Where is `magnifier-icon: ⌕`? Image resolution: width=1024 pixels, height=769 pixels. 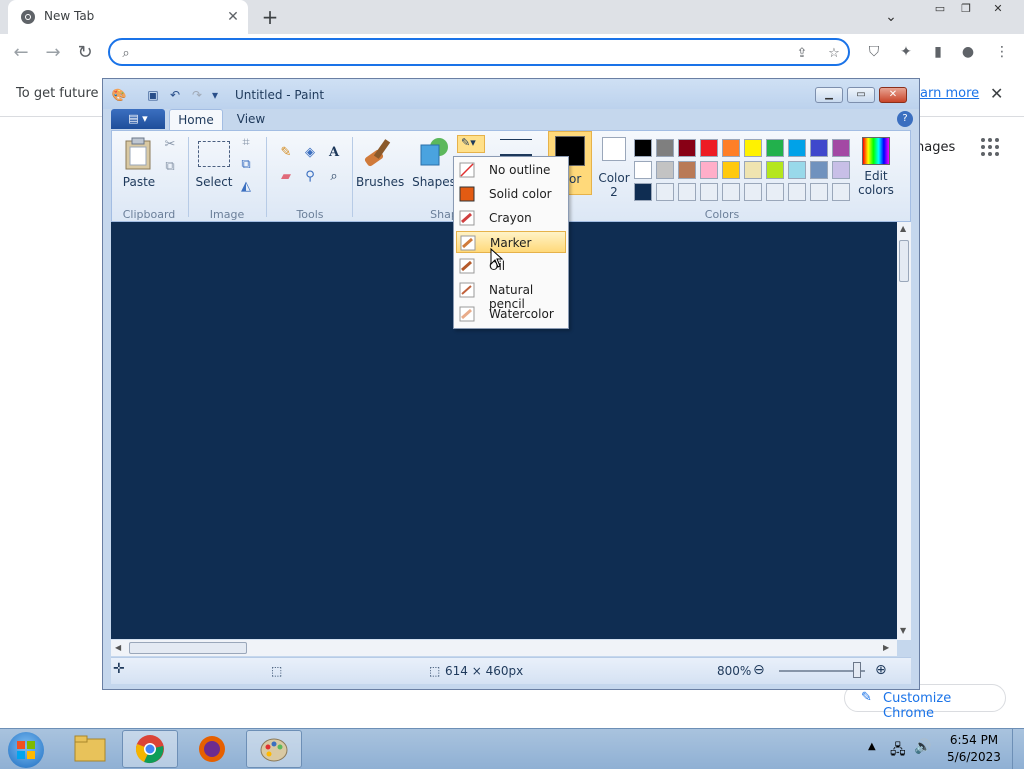
magnifier-icon: ⌕ is located at coordinates (334, 177).